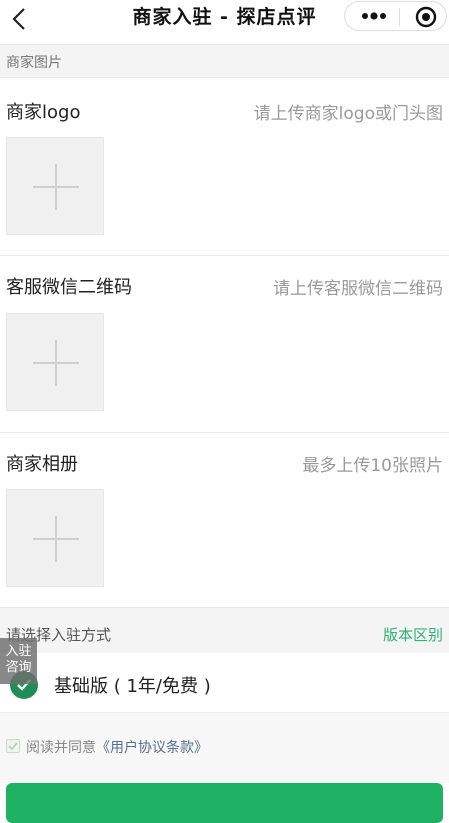 Image resolution: width=449 pixels, height=823 pixels. I want to click on upload-label: 商家logo, so click(43, 112).